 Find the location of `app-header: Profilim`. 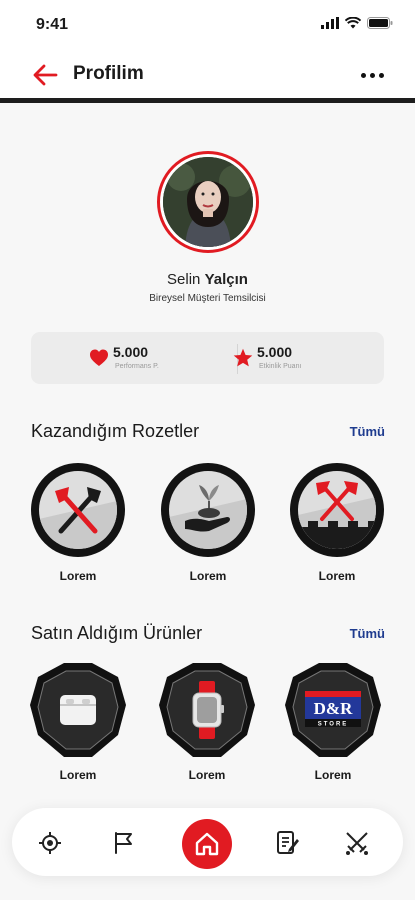

app-header: Profilim is located at coordinates (207, 75).